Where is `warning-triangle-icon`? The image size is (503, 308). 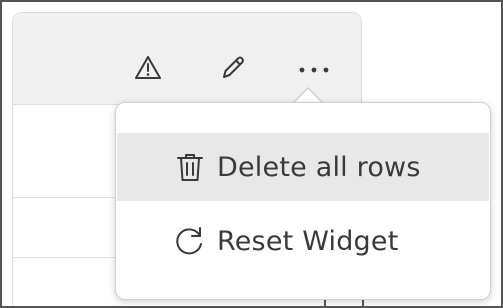
warning-triangle-icon is located at coordinates (148, 68).